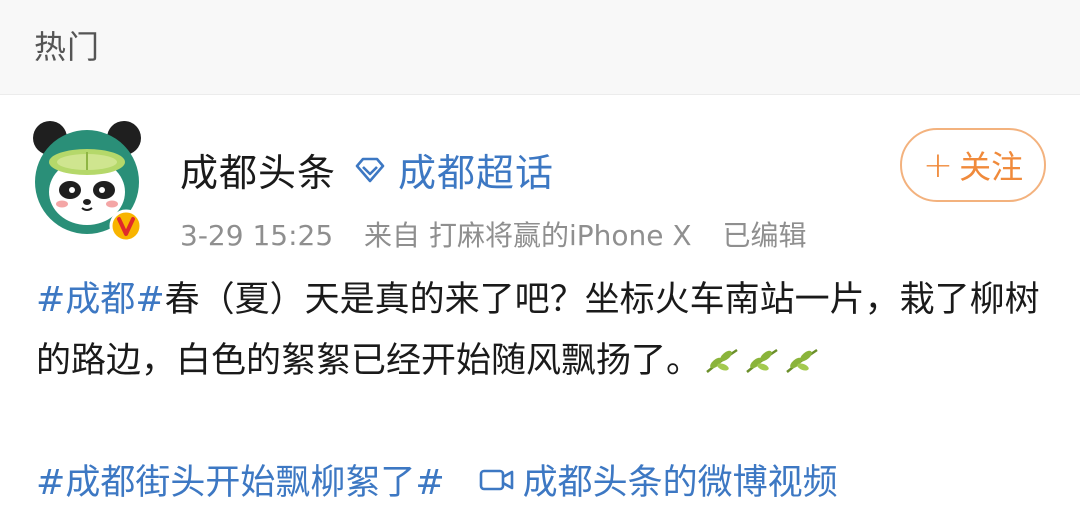 The height and width of the screenshot is (507, 1080). Describe the element at coordinates (240, 479) in the screenshot. I see `footer-hashtag-link: #成都街头开始飘柳絮了#` at that location.